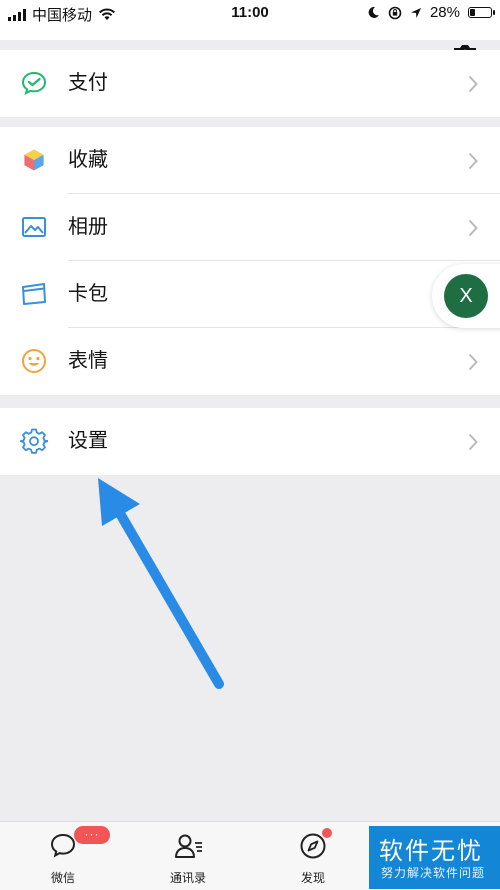  I want to click on tab-label: 通讯录, so click(187, 878).